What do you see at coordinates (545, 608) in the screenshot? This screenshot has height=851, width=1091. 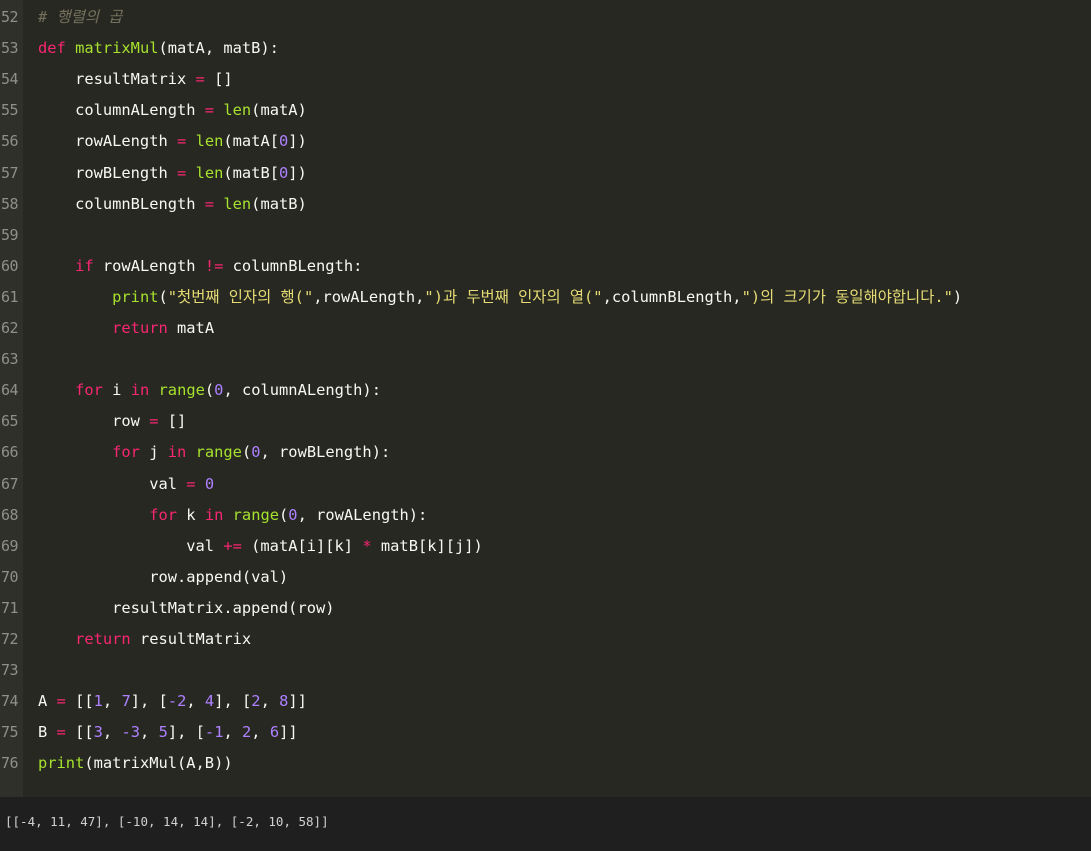 I see `code-line: 71 resultMatrix.append(row)` at bounding box center [545, 608].